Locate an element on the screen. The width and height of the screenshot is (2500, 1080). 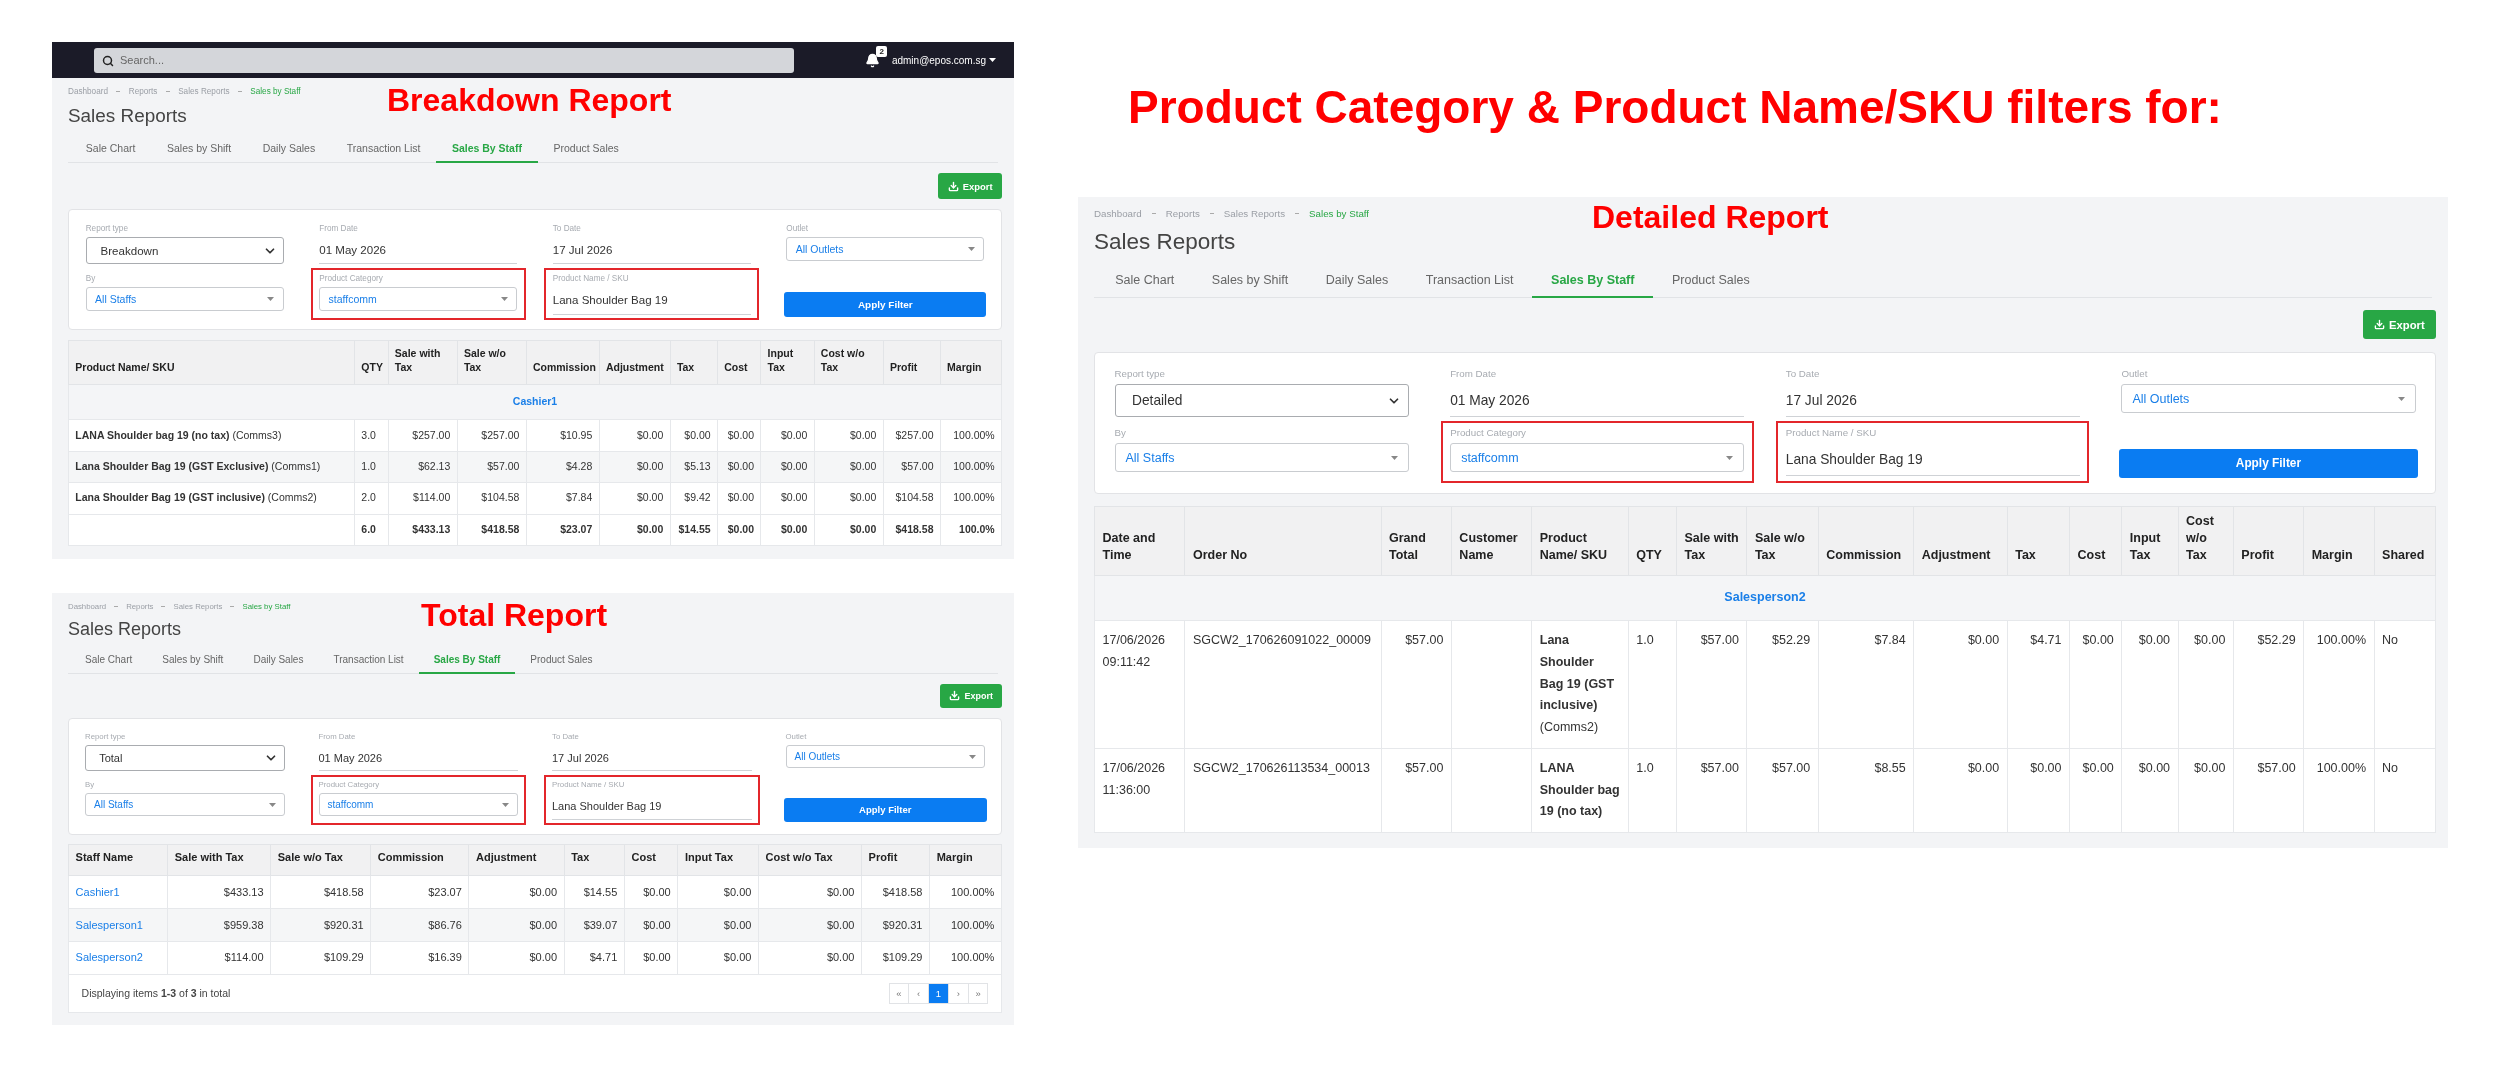
column-header: Cost w/o Tax is located at coordinates (810, 860).